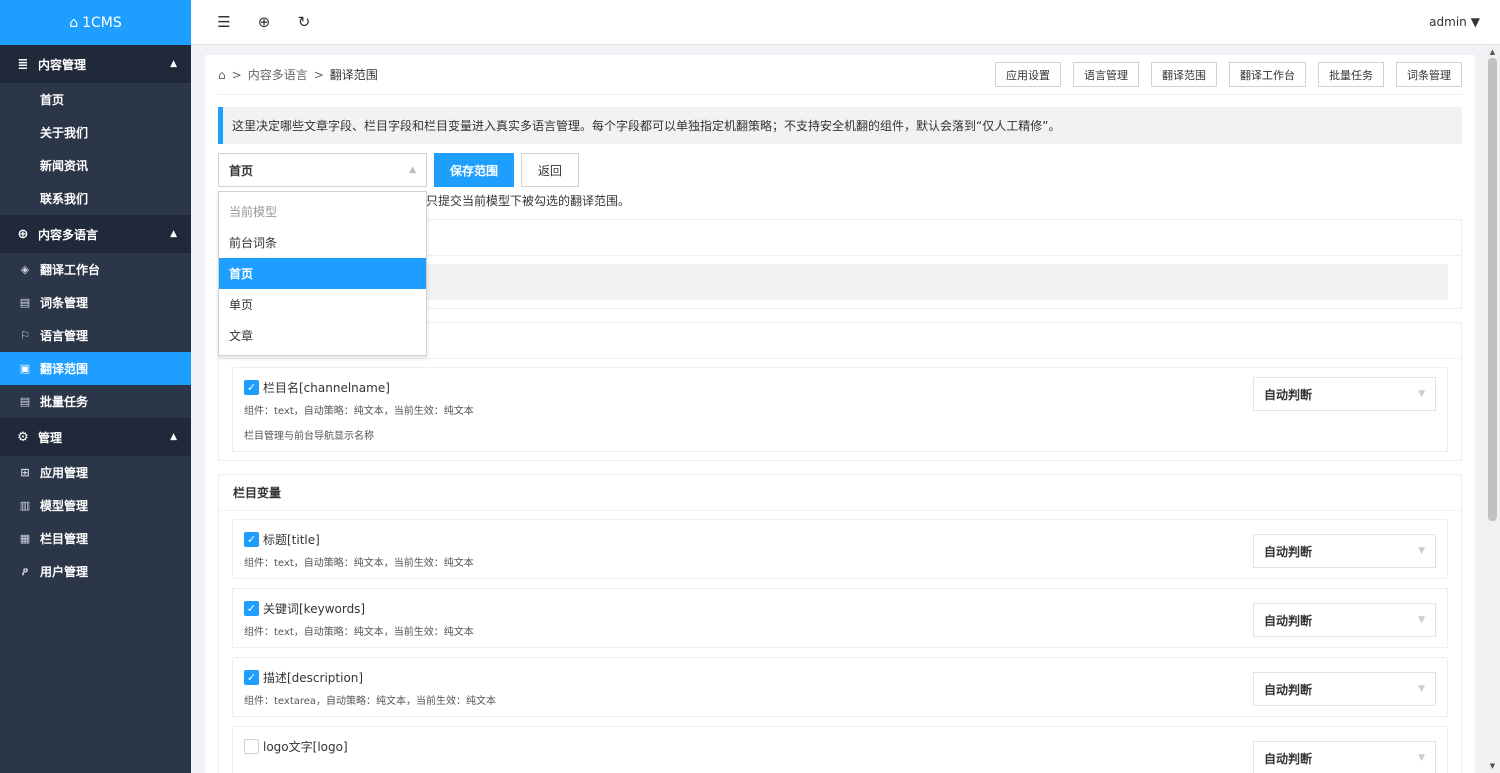  I want to click on translate-workbench-button: 翻译工作台, so click(1267, 74).